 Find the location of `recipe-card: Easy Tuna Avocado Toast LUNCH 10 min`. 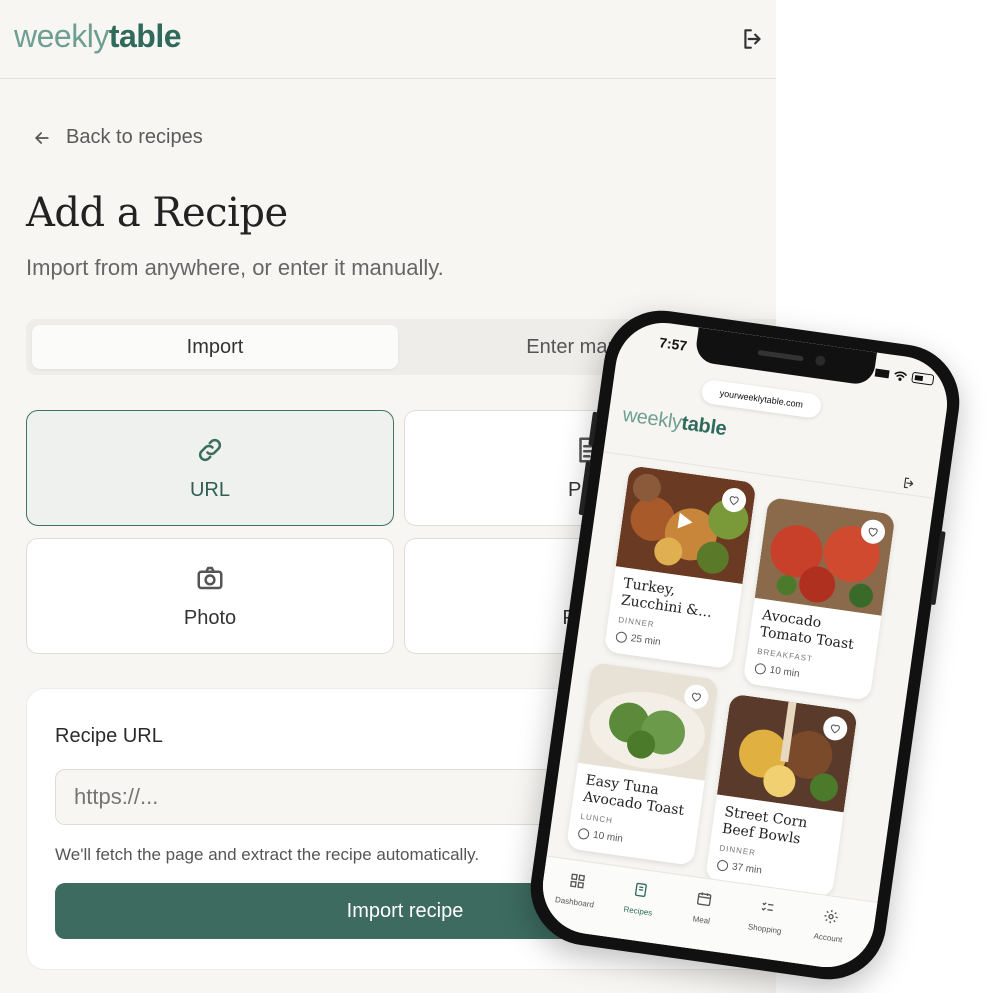

recipe-card: Easy Tuna Avocado Toast LUNCH 10 min is located at coordinates (642, 763).